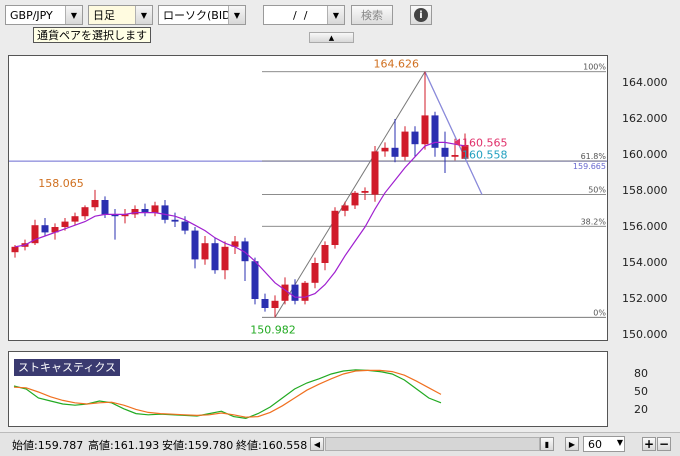  I want to click on stochastic-plot: ストキャスティクス, so click(308, 389).